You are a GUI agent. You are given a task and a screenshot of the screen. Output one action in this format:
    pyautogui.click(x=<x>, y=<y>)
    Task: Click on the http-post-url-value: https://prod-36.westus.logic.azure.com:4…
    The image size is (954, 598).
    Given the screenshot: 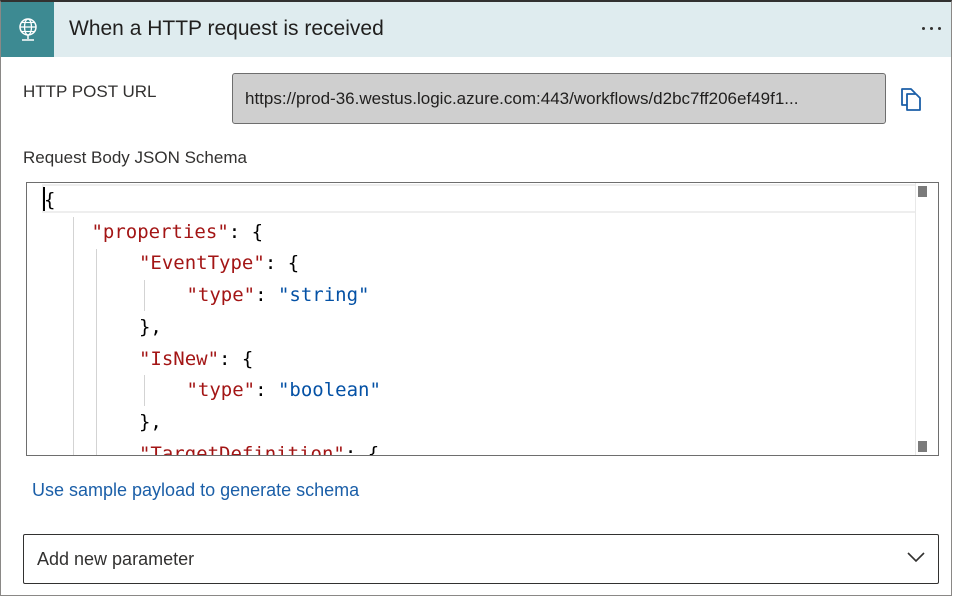 What is the action you would take?
    pyautogui.click(x=522, y=98)
    